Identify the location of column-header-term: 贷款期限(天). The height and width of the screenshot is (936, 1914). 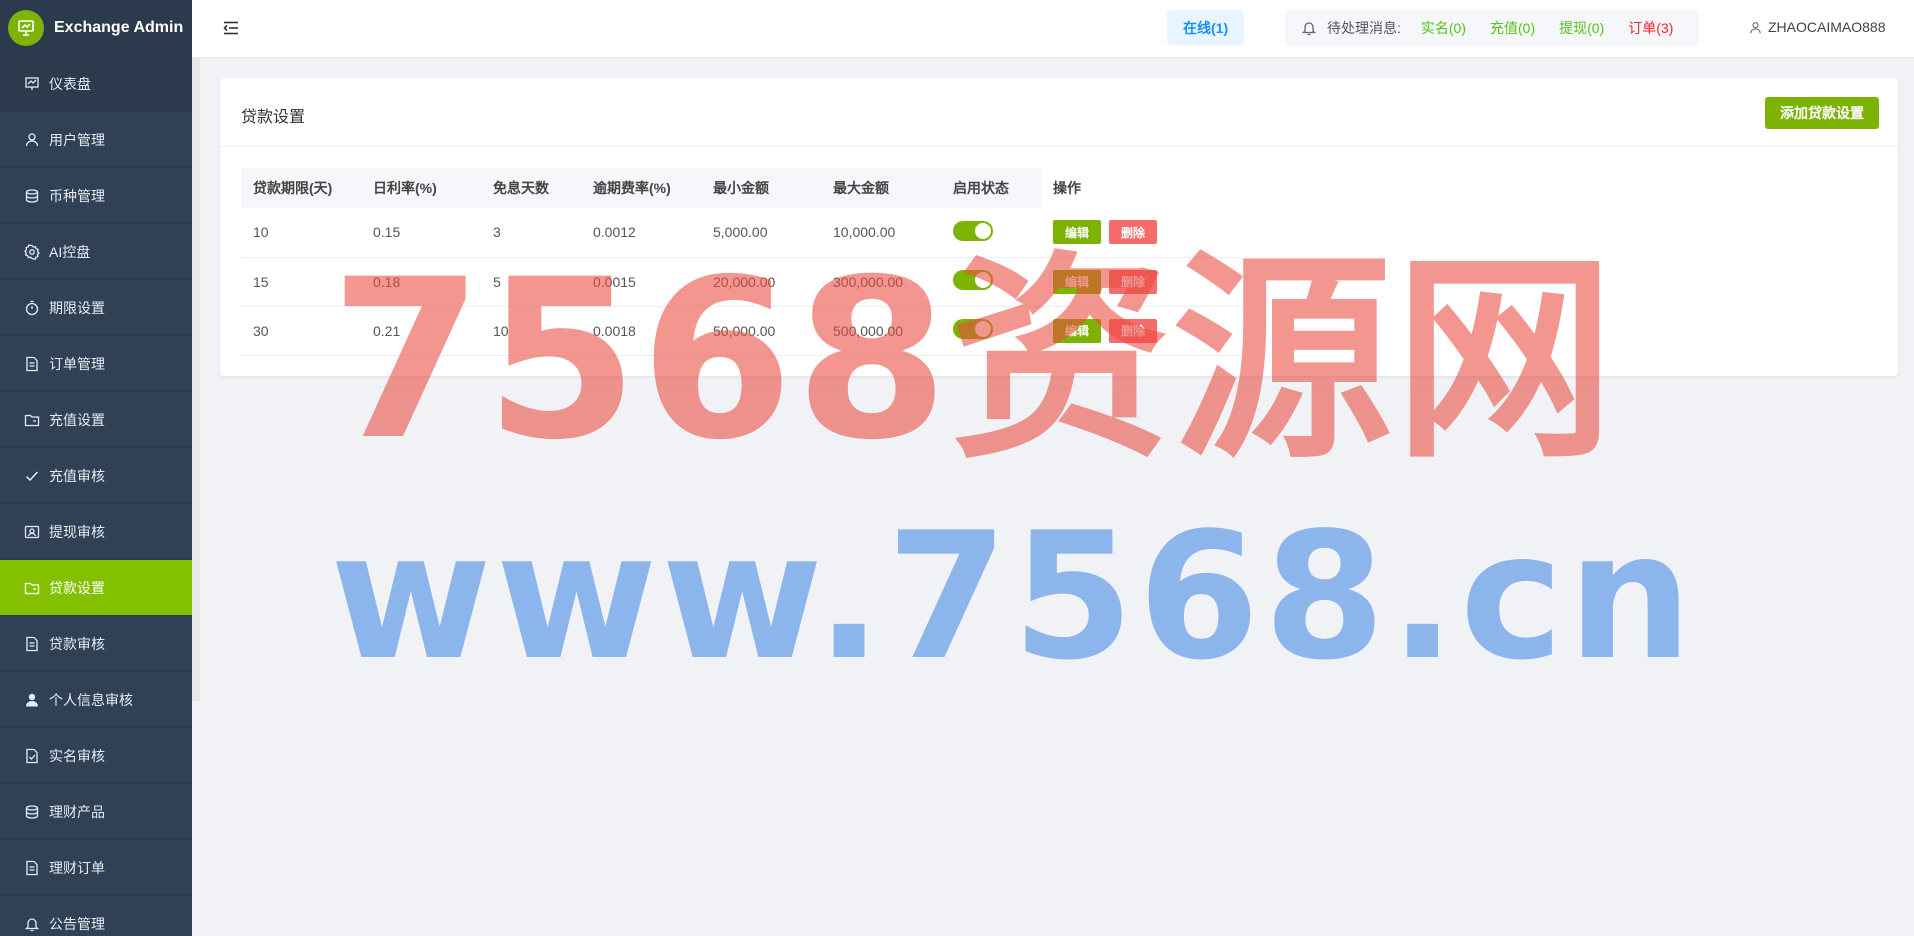
(301, 188).